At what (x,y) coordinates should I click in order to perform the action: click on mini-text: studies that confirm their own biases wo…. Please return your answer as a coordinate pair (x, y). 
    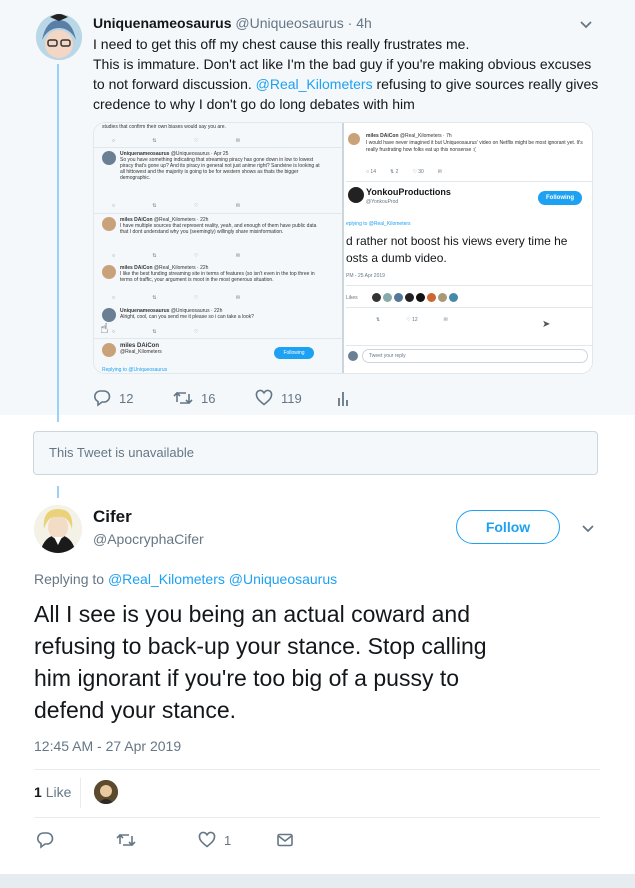
    Looking at the image, I should click on (217, 127).